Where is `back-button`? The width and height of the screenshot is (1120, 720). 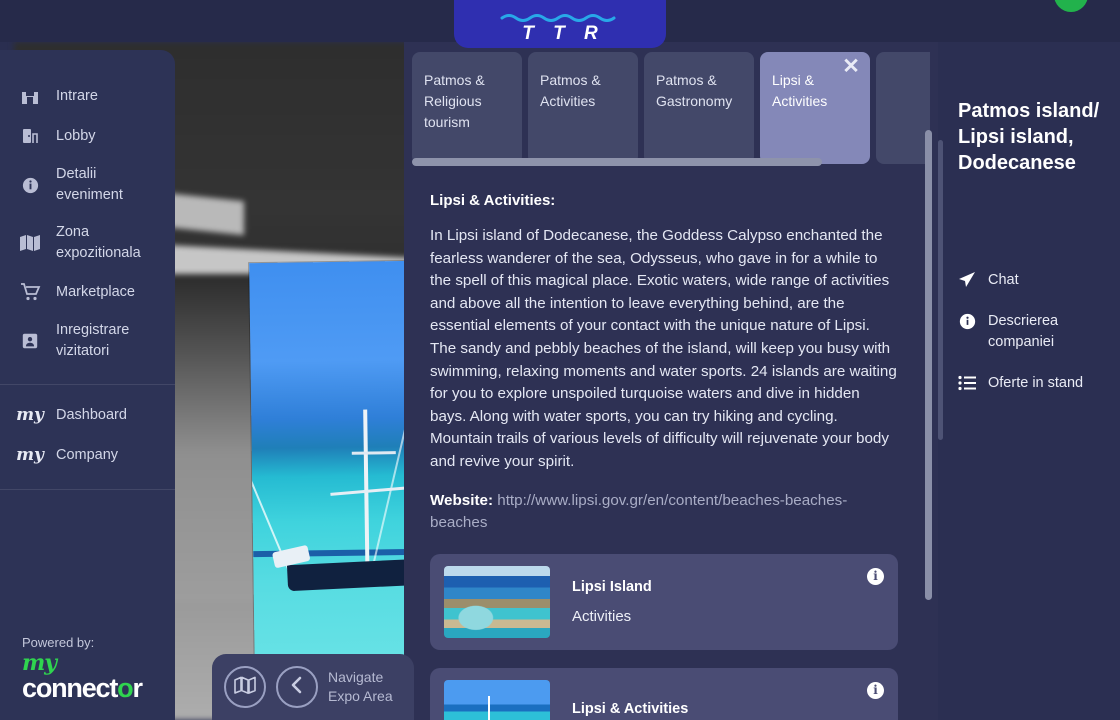
back-button is located at coordinates (297, 687).